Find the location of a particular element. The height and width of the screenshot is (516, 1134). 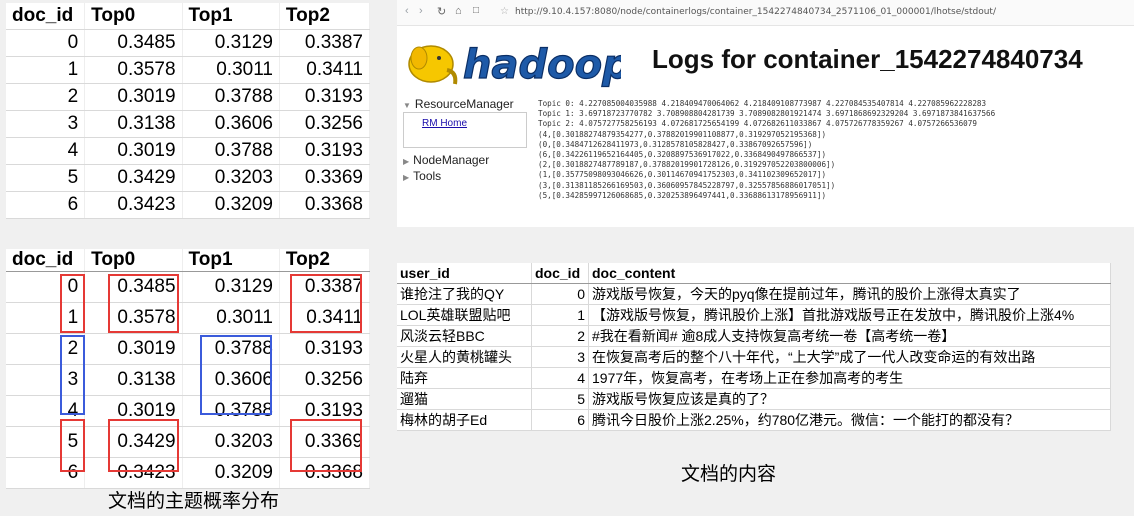

table-cell: 0.3485 is located at coordinates (133, 43).